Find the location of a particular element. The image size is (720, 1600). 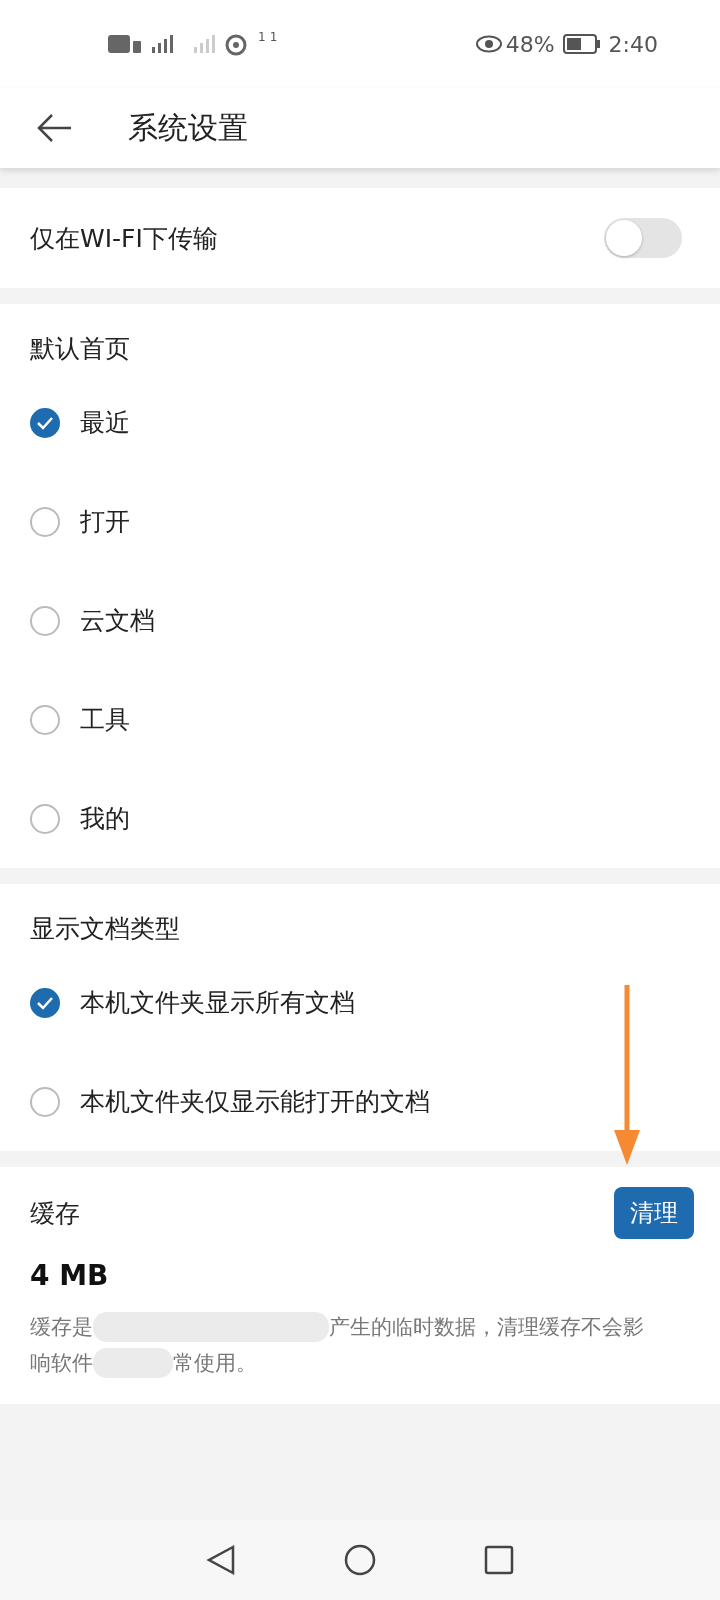

cache-title: 缓存 is located at coordinates (55, 1213).